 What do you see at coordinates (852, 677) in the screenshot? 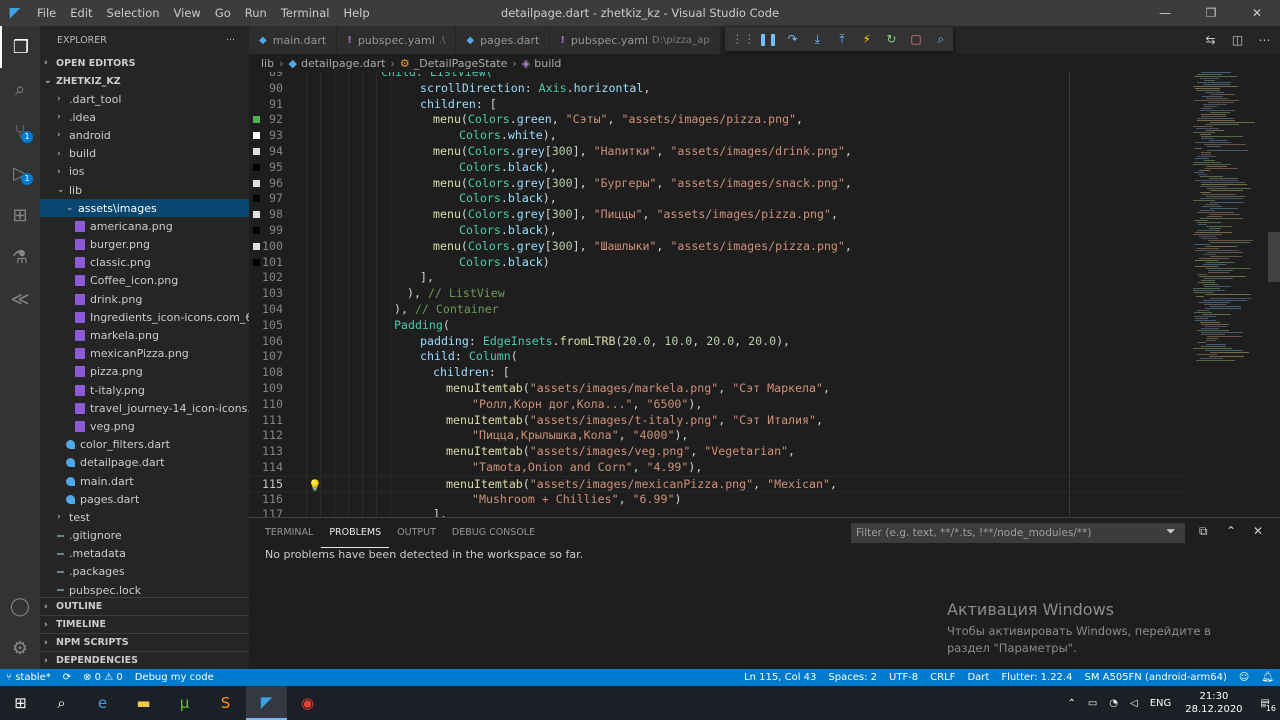
I see `indentation: Spaces: 2` at bounding box center [852, 677].